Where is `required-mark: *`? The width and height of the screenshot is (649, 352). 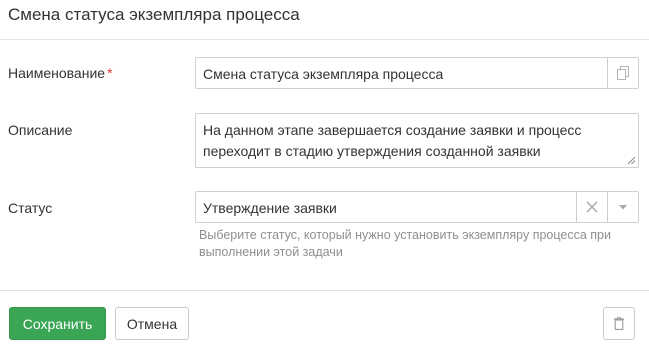
required-mark: * is located at coordinates (110, 73).